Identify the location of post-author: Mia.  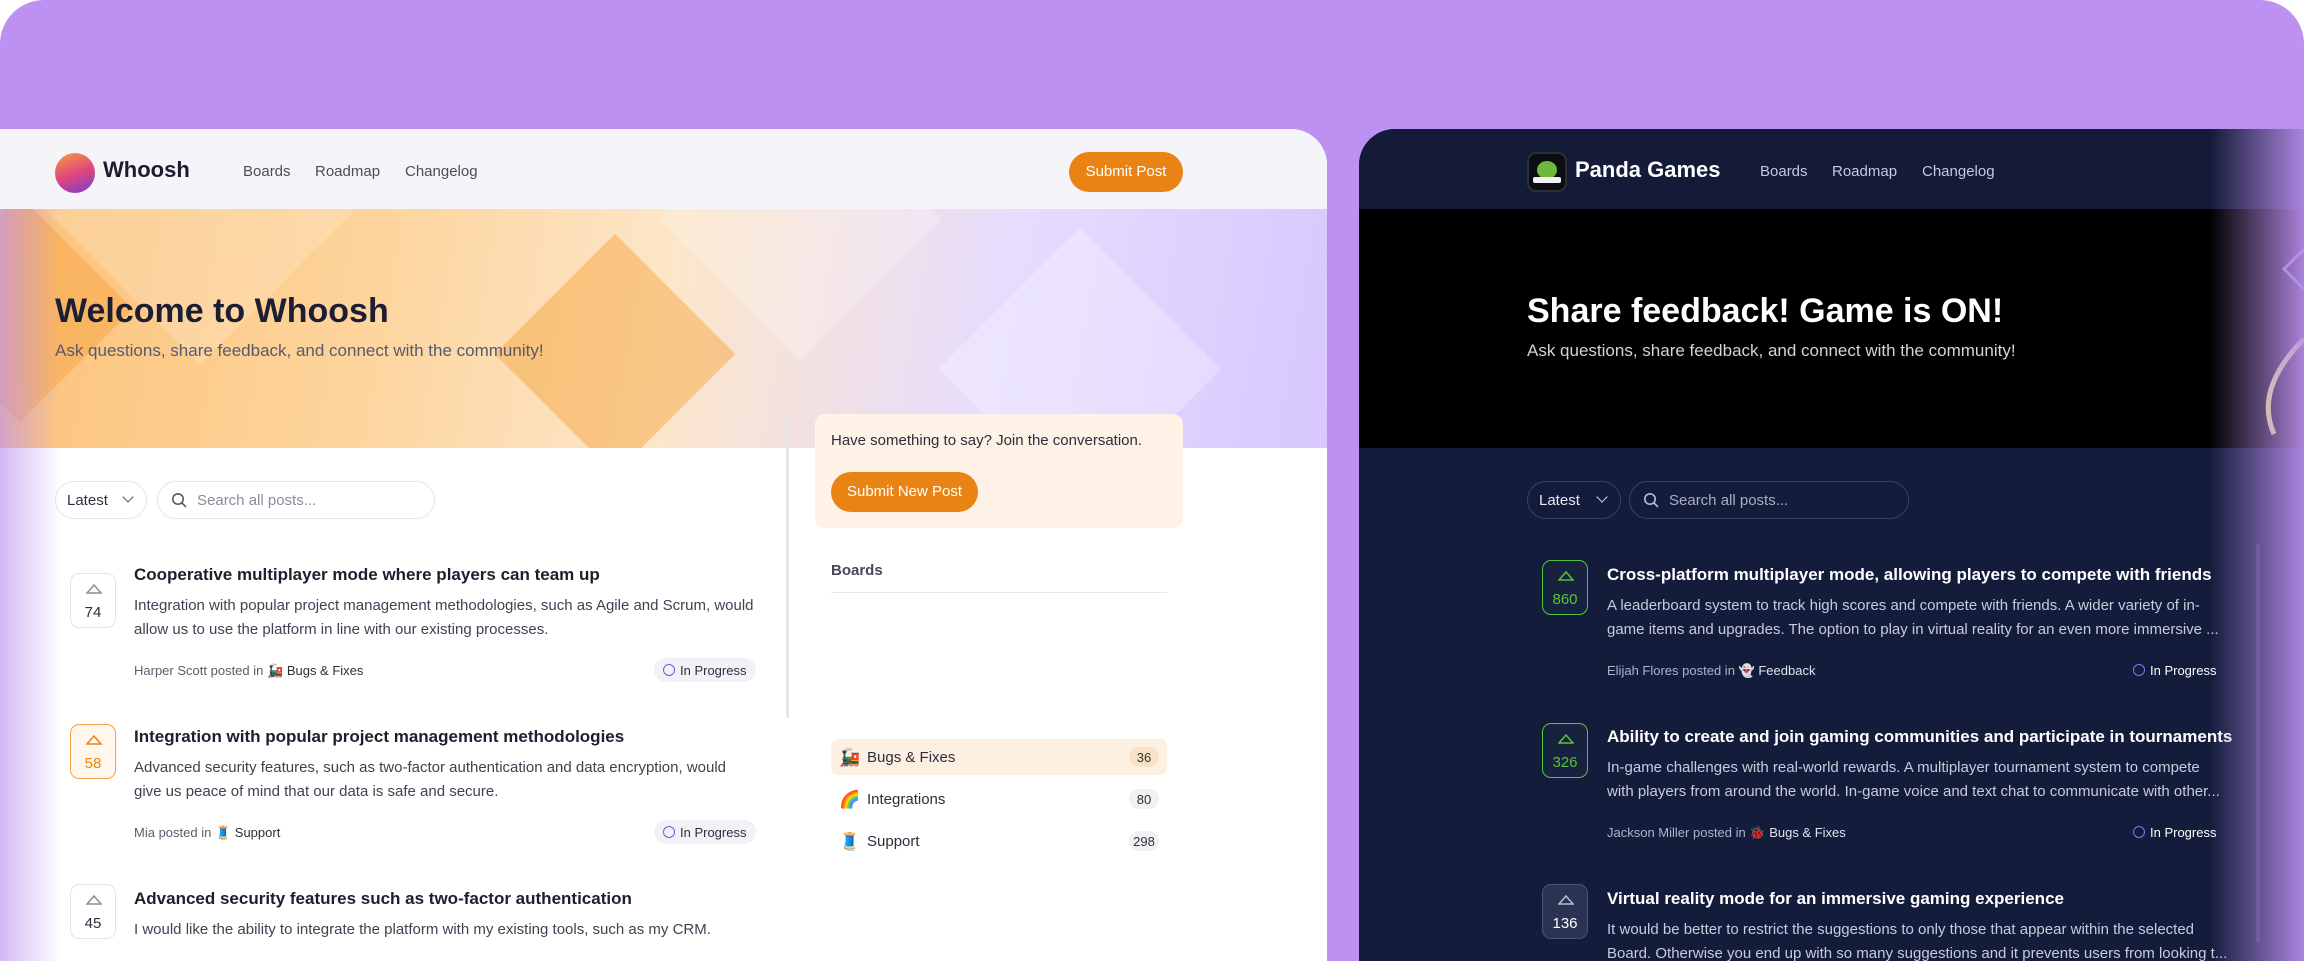
(144, 832).